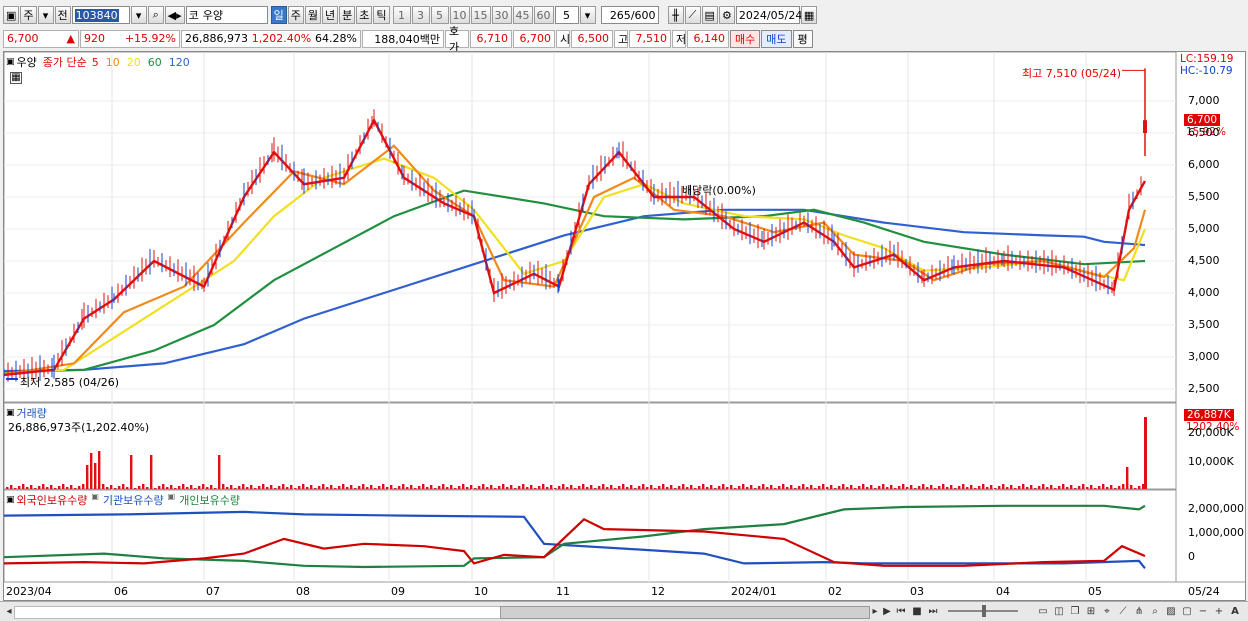  Describe the element at coordinates (278, 15) in the screenshot. I see `timeframe-button-0: 일` at that location.